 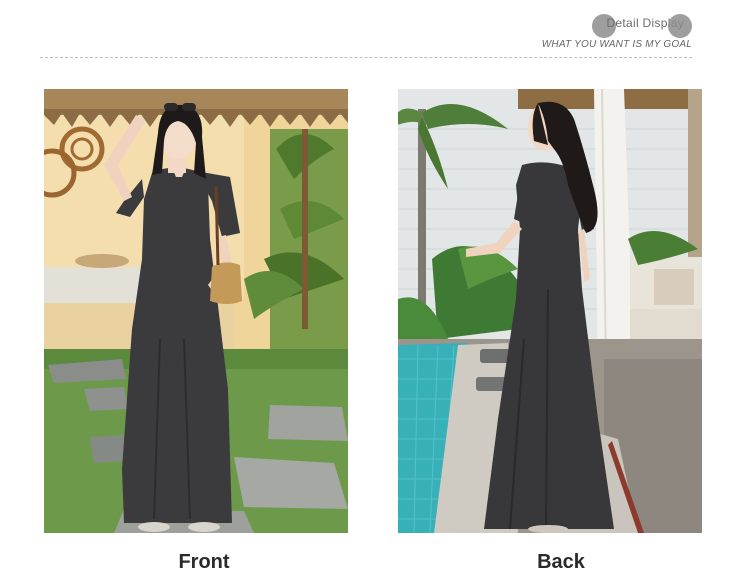 What do you see at coordinates (204, 562) in the screenshot?
I see `front-caption: Front` at bounding box center [204, 562].